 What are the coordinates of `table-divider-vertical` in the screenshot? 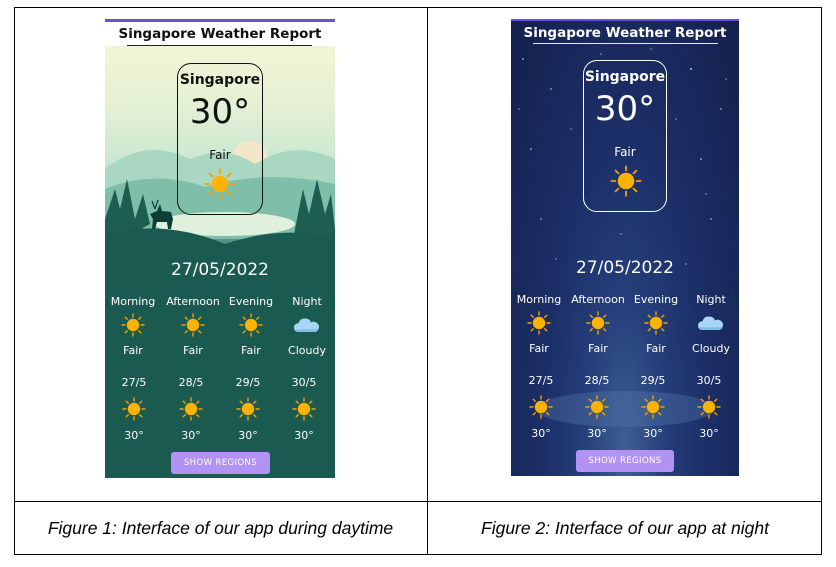 It's located at (427, 281).